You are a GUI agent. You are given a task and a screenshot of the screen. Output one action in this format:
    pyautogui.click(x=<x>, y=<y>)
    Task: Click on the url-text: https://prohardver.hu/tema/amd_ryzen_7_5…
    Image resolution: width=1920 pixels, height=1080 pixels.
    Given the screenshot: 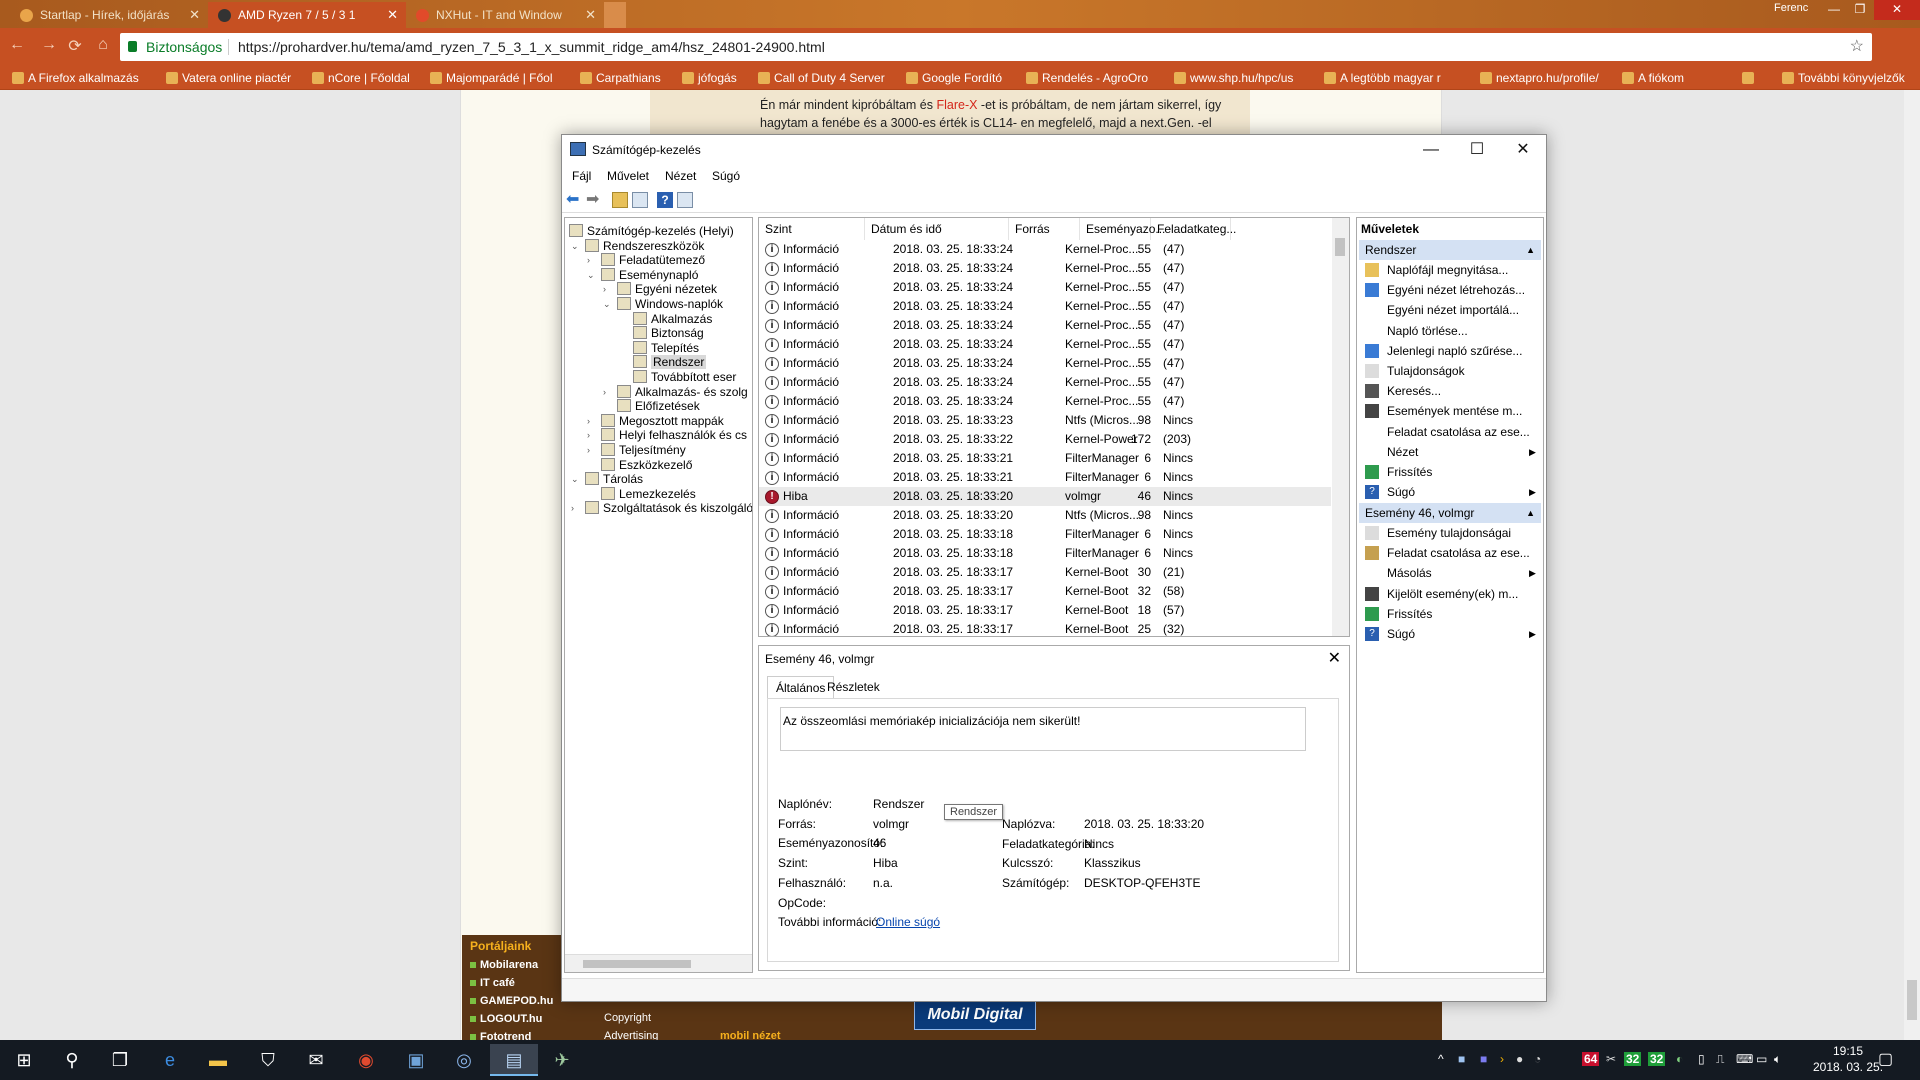 What is the action you would take?
    pyautogui.click(x=531, y=47)
    